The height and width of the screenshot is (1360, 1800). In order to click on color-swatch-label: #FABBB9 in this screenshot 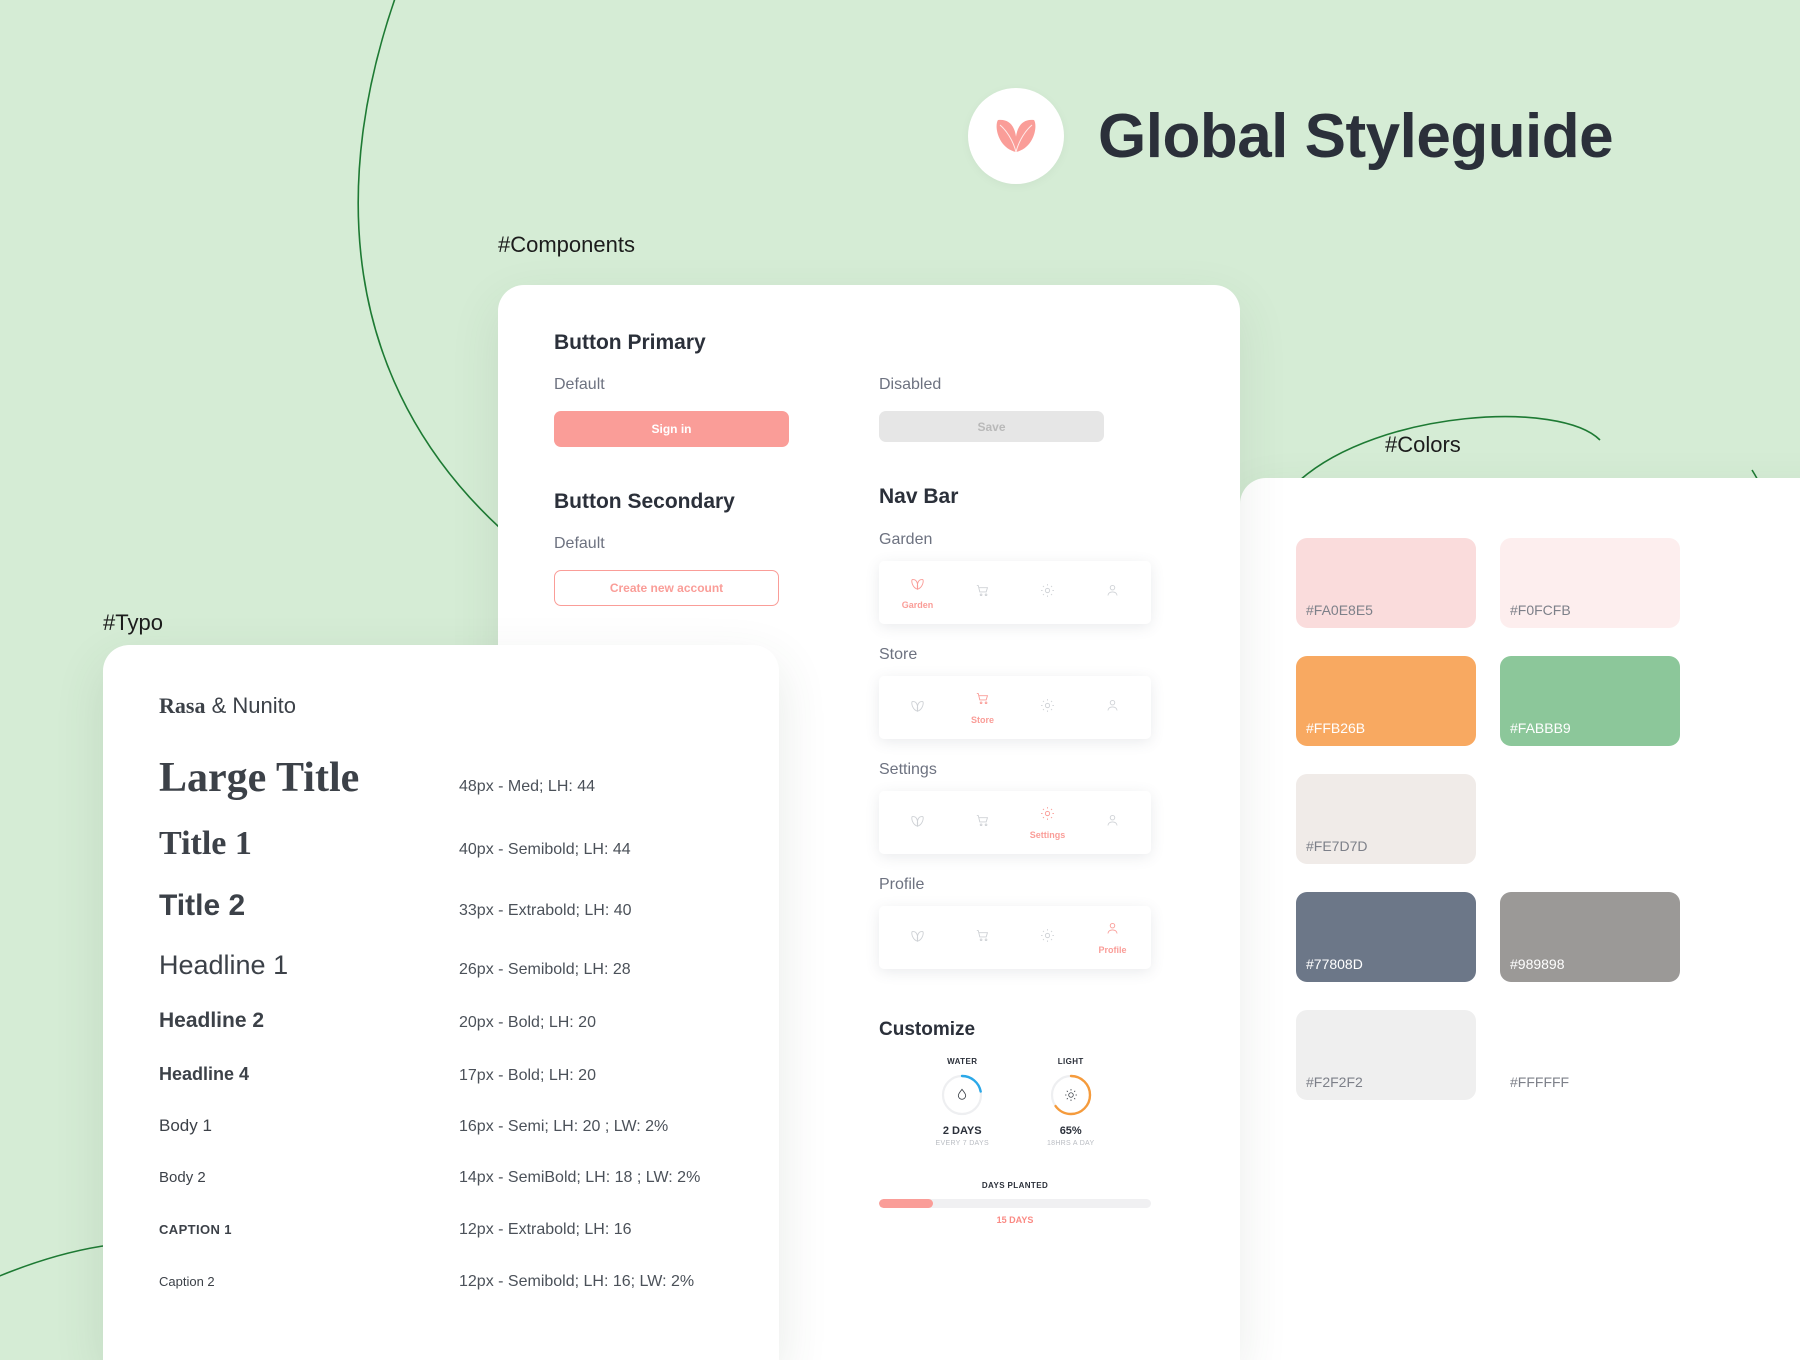, I will do `click(1540, 728)`.